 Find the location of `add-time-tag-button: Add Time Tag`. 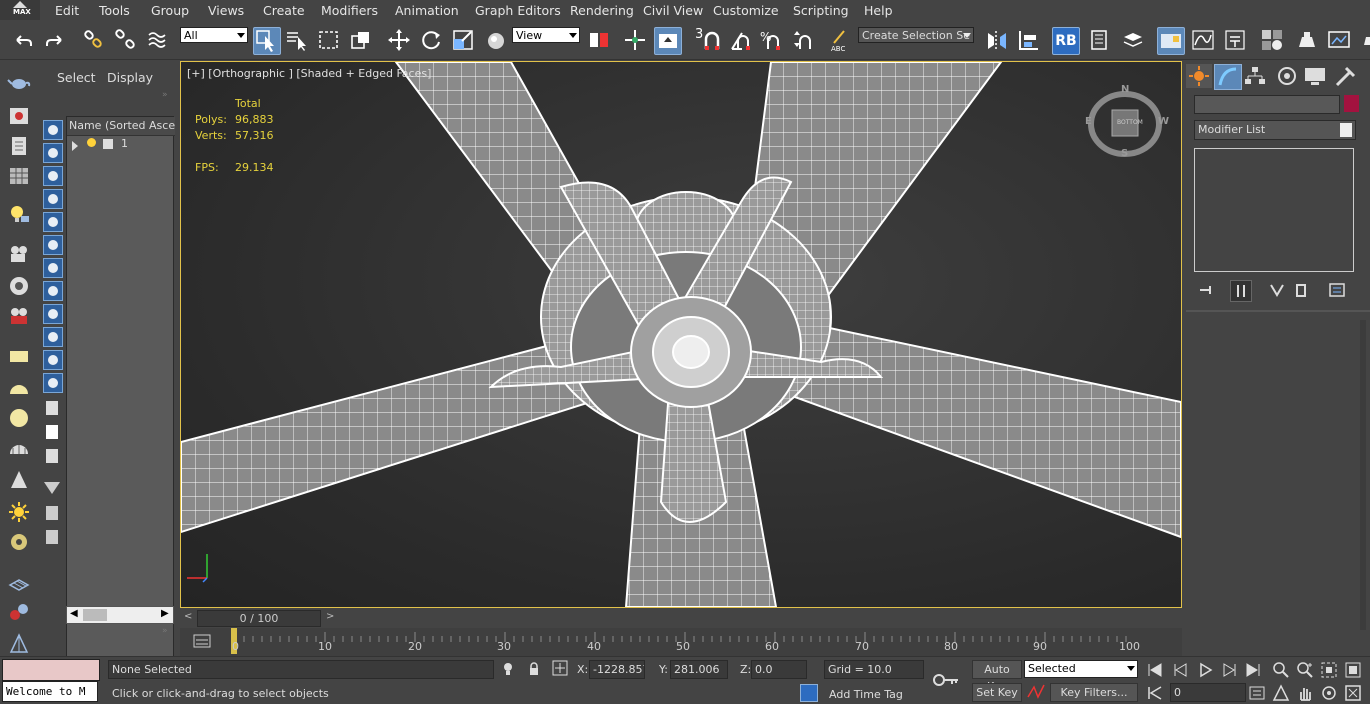

add-time-tag-button: Add Time Tag is located at coordinates (866, 694).